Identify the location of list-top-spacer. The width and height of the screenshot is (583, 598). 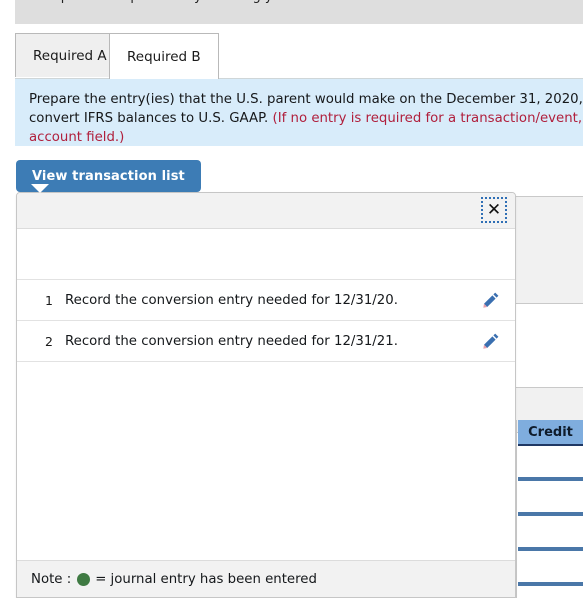
(266, 254).